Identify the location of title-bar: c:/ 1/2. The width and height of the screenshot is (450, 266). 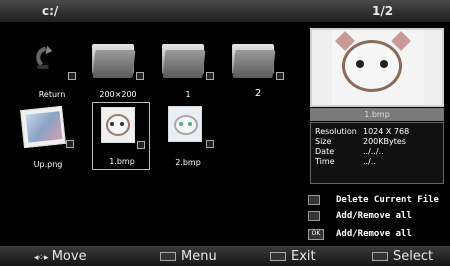
(225, 11).